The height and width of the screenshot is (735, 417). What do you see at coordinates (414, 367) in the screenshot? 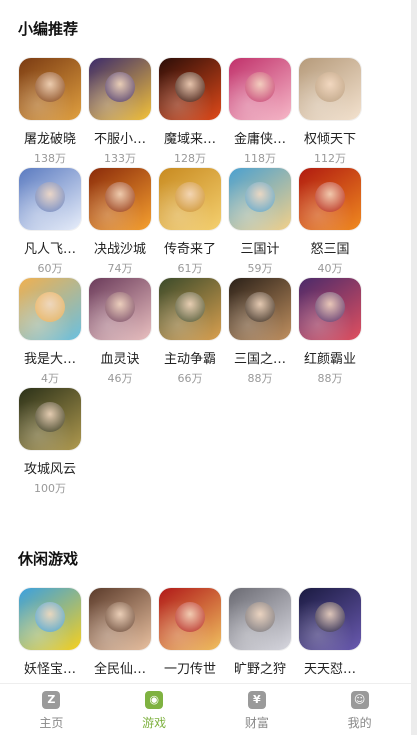
I see `scroll-rail` at bounding box center [414, 367].